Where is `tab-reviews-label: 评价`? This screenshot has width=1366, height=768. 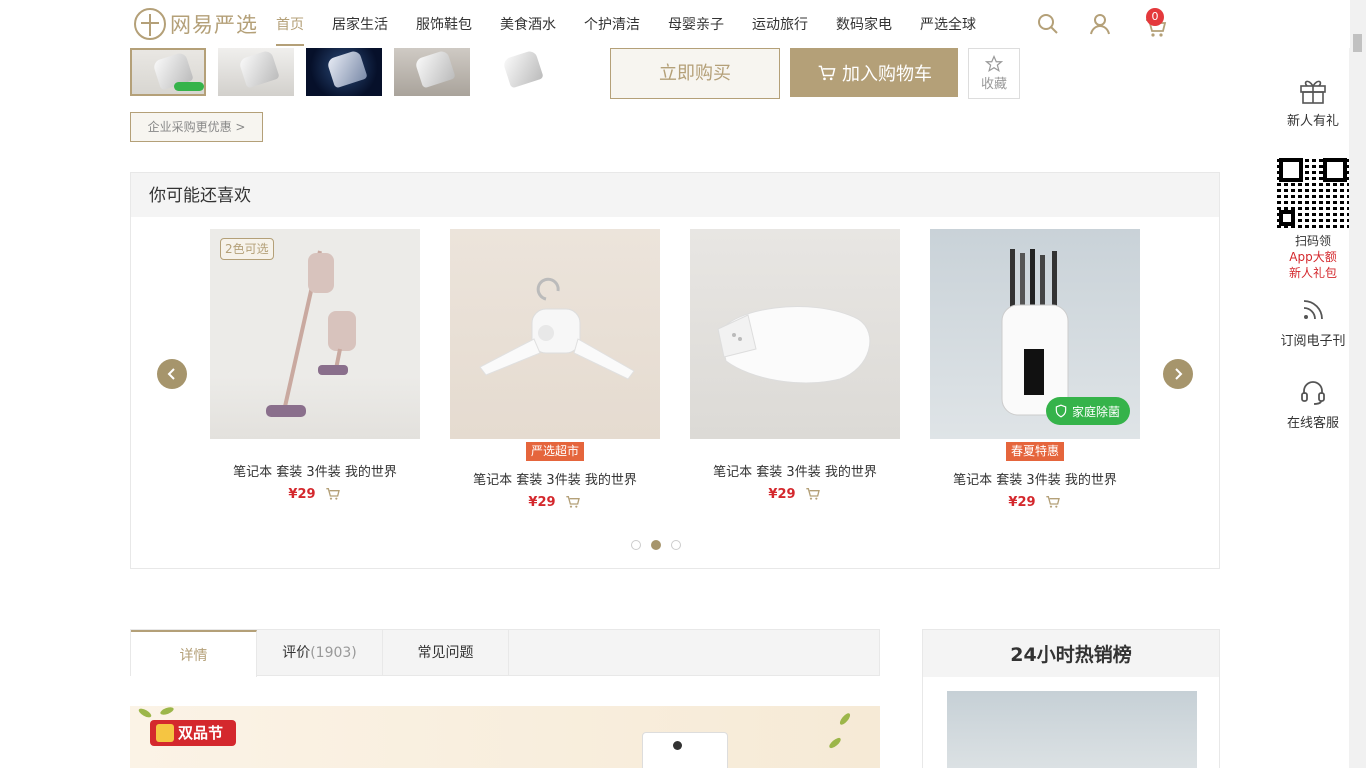
tab-reviews-label: 评价 is located at coordinates (296, 653).